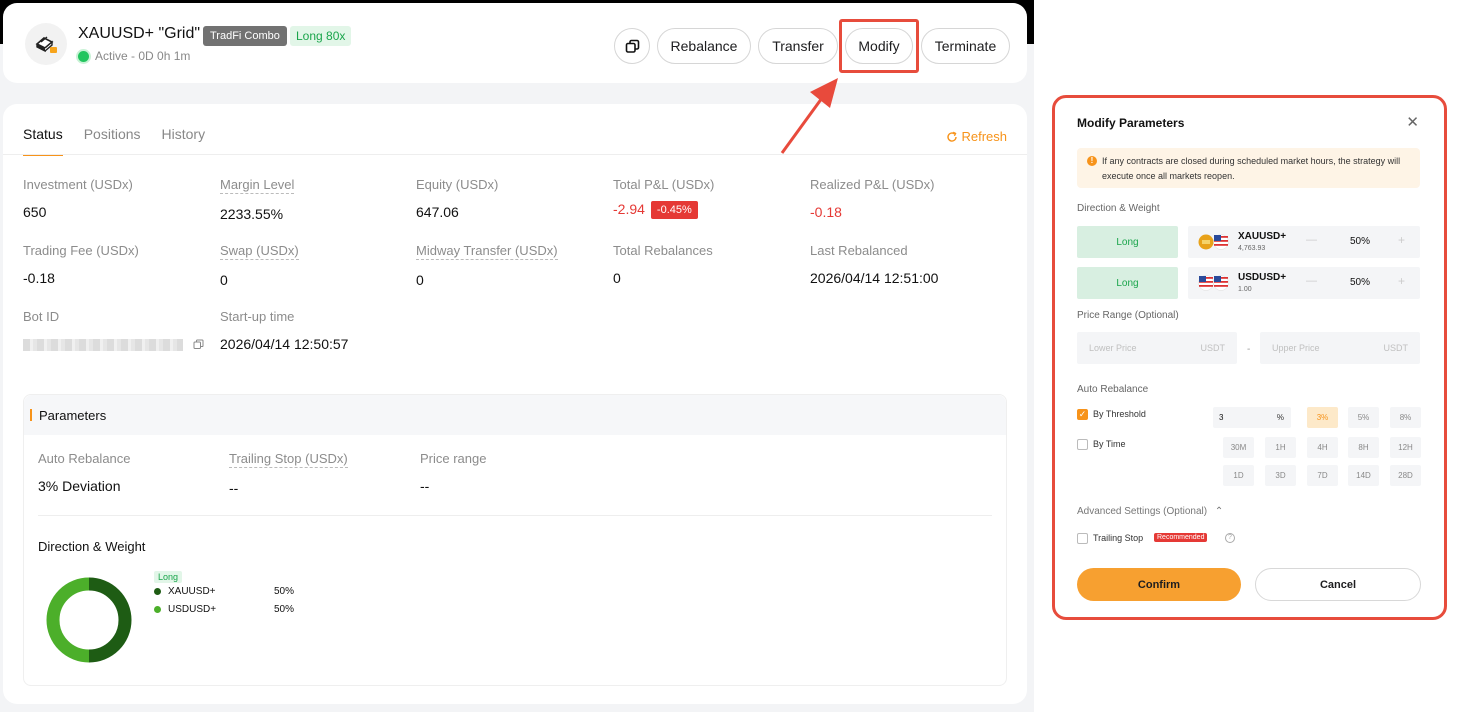  I want to click on time-option-7d: 7D, so click(1322, 475).